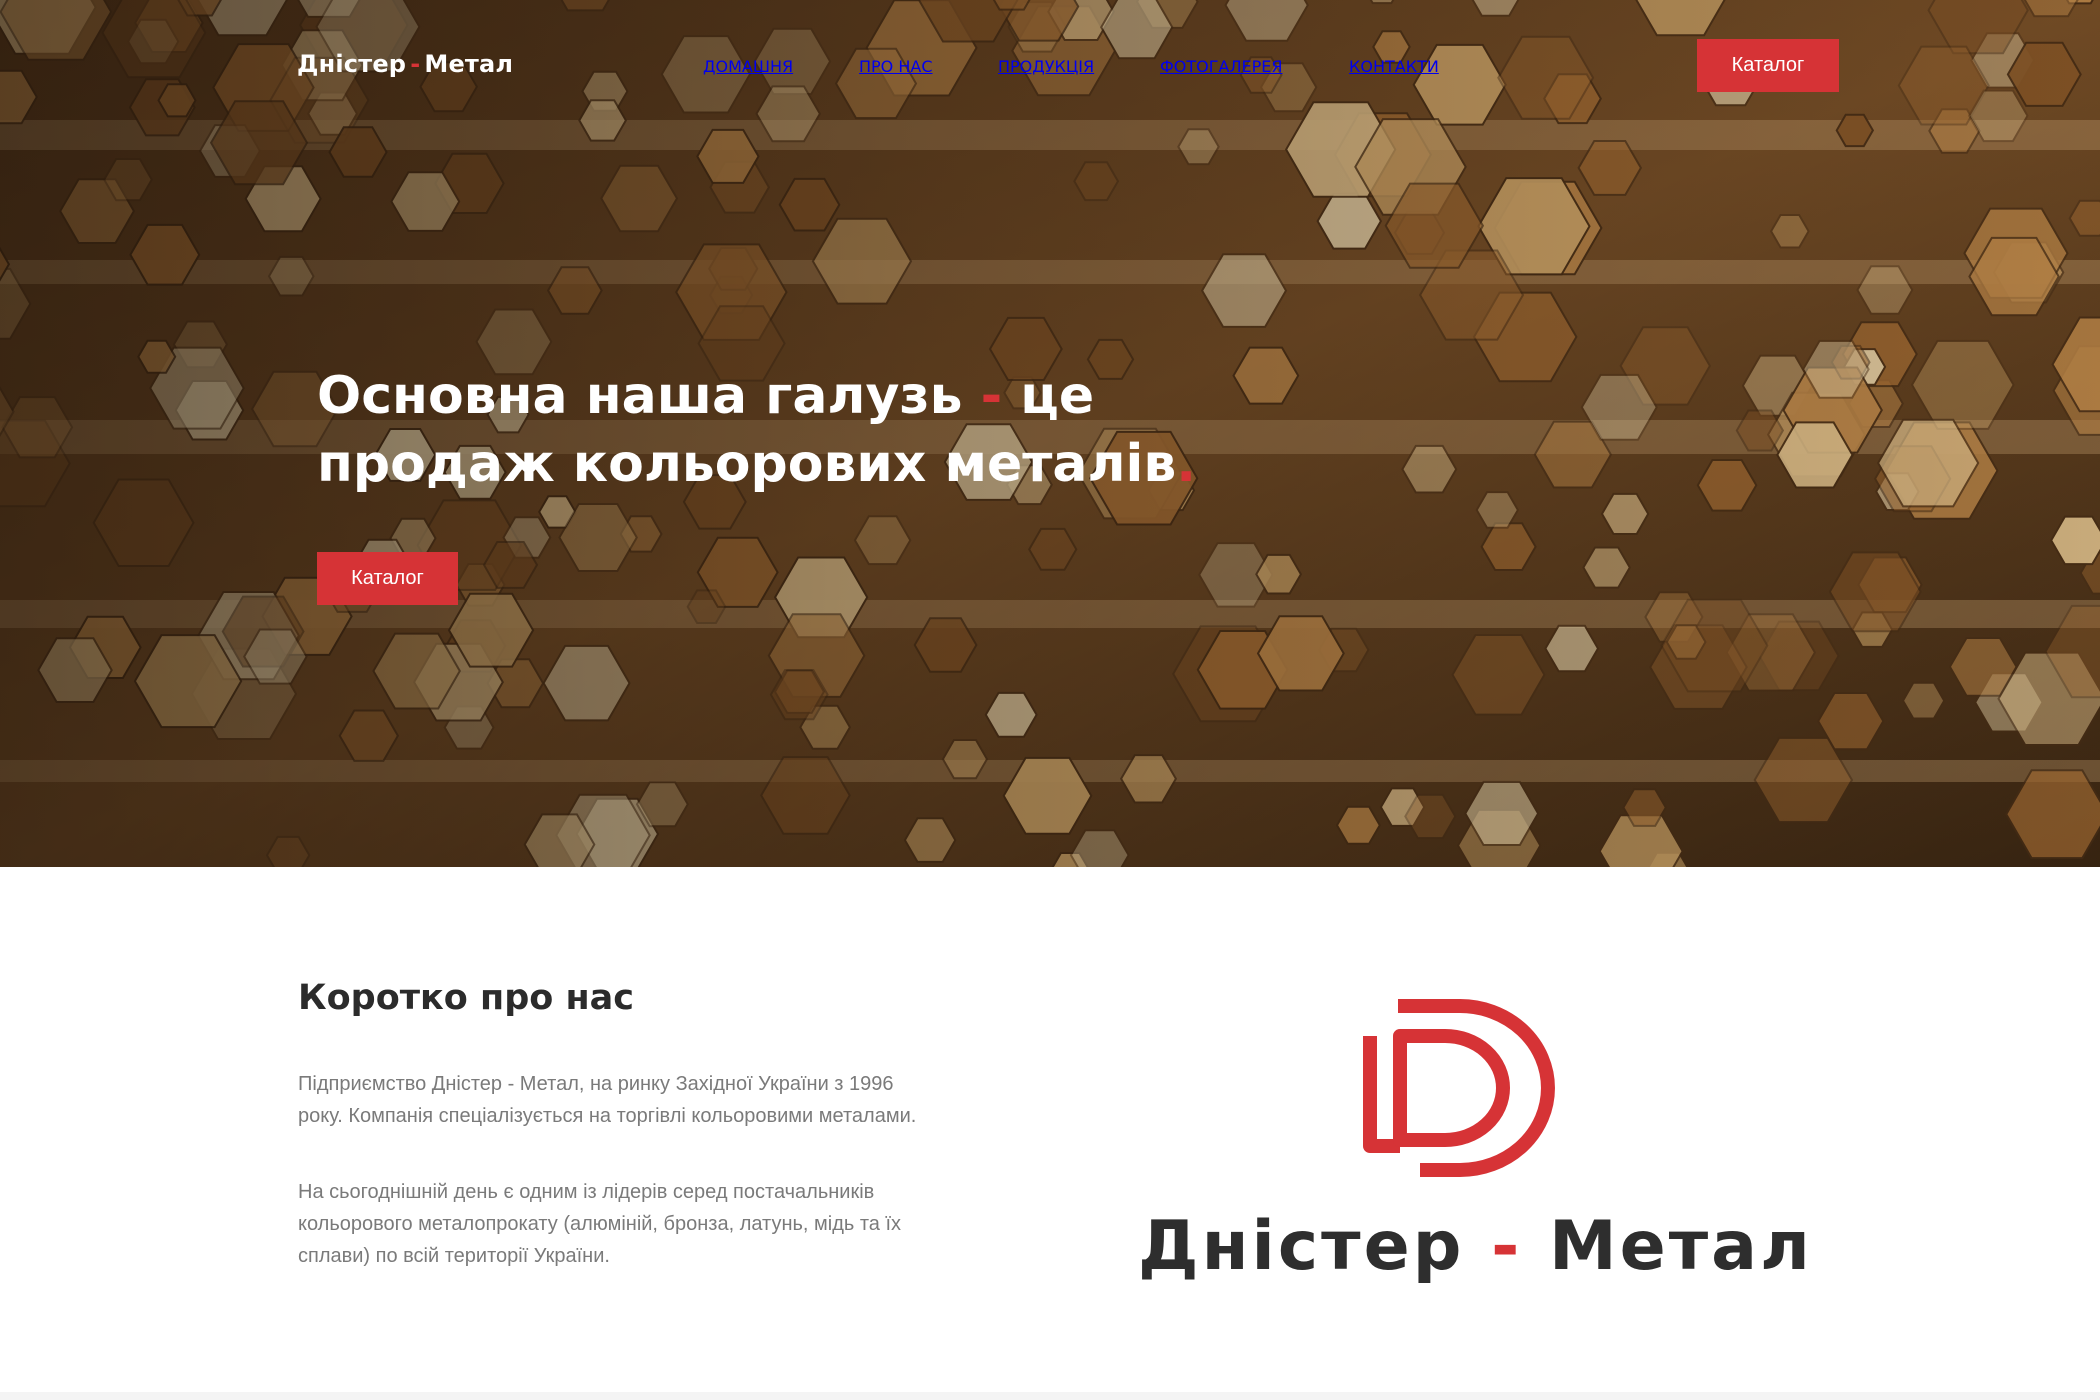 Image resolution: width=2100 pixels, height=1400 pixels. What do you see at coordinates (352, 64) in the screenshot?
I see `brand-name-part1: Дністер` at bounding box center [352, 64].